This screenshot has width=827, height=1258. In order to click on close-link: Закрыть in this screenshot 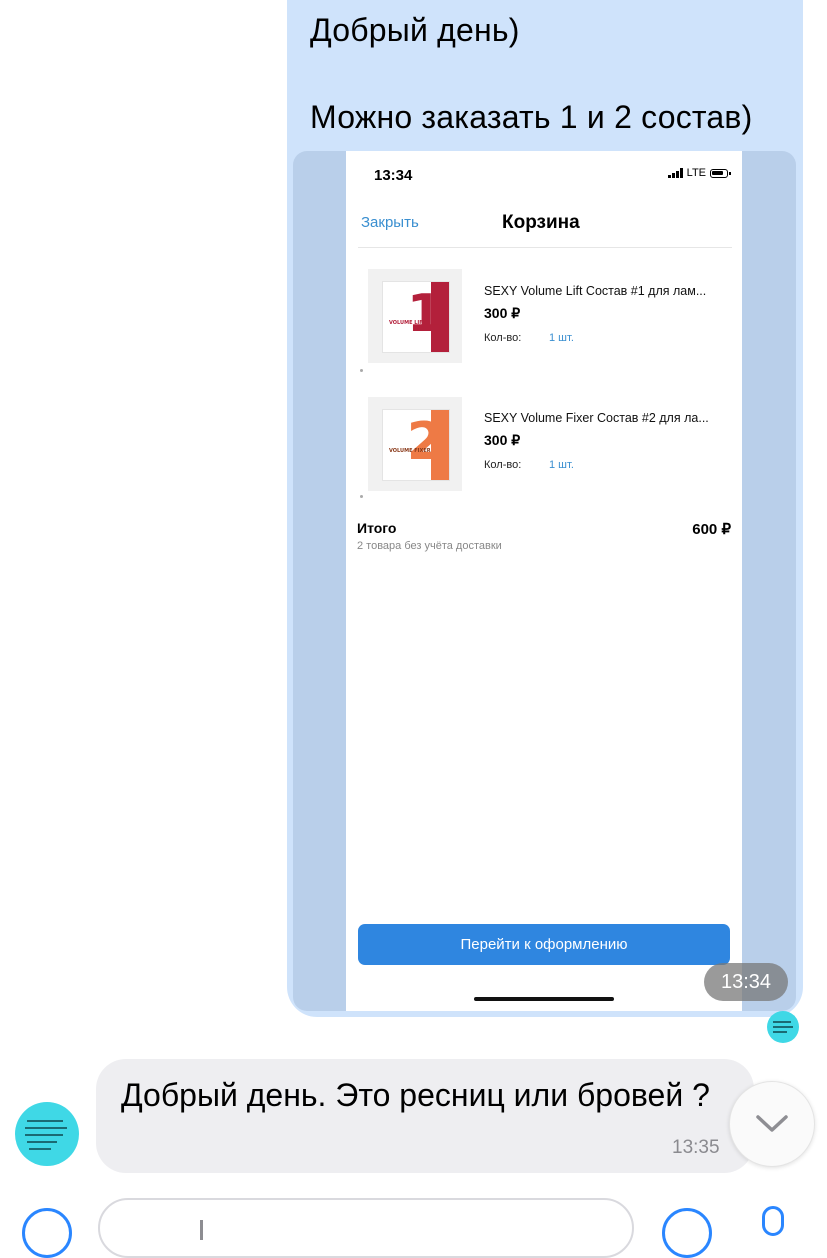, I will do `click(390, 222)`.